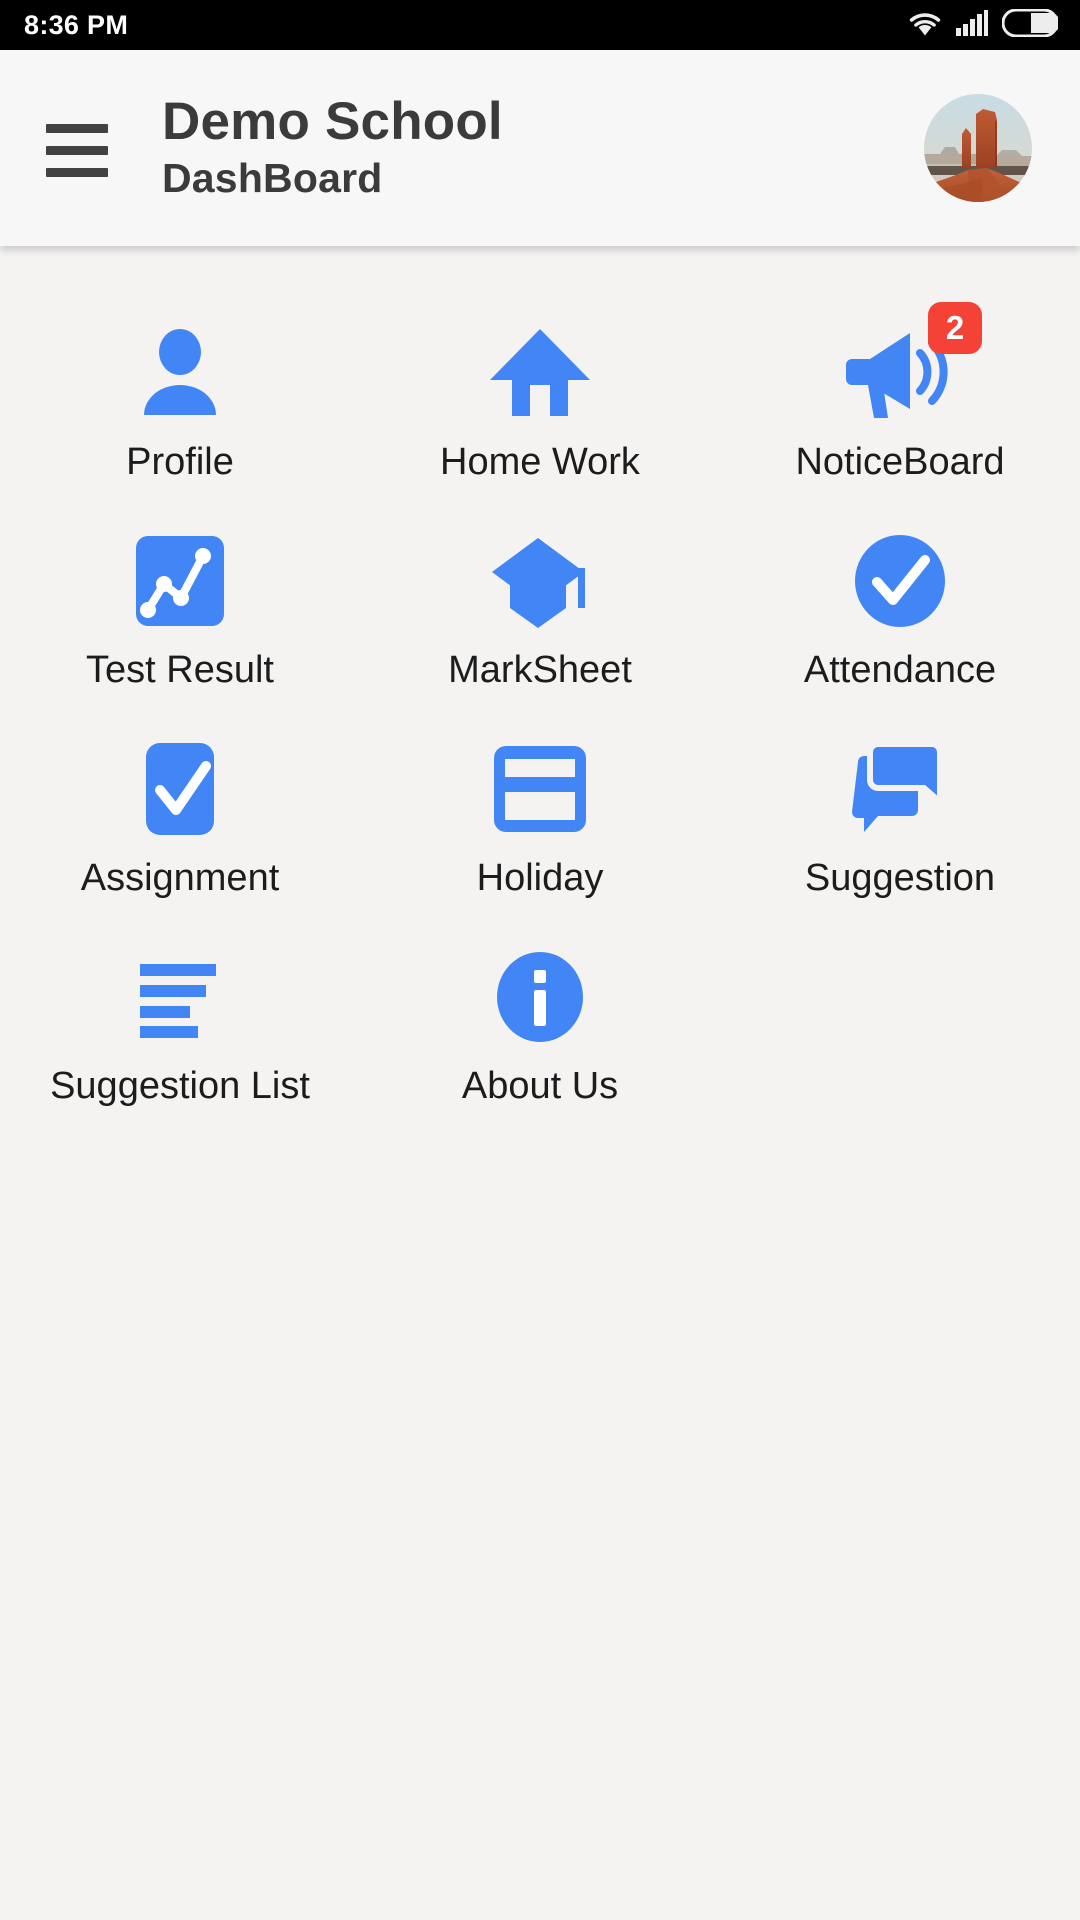 The height and width of the screenshot is (1920, 1080). I want to click on avatar, so click(978, 148).